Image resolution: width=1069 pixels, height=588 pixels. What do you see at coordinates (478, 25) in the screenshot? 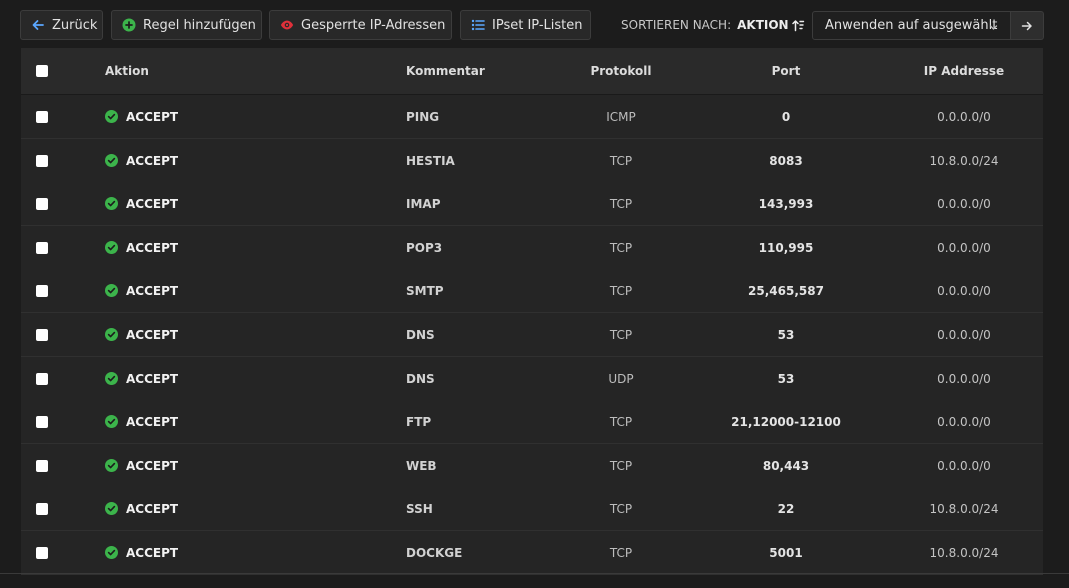
I see `list-icon` at bounding box center [478, 25].